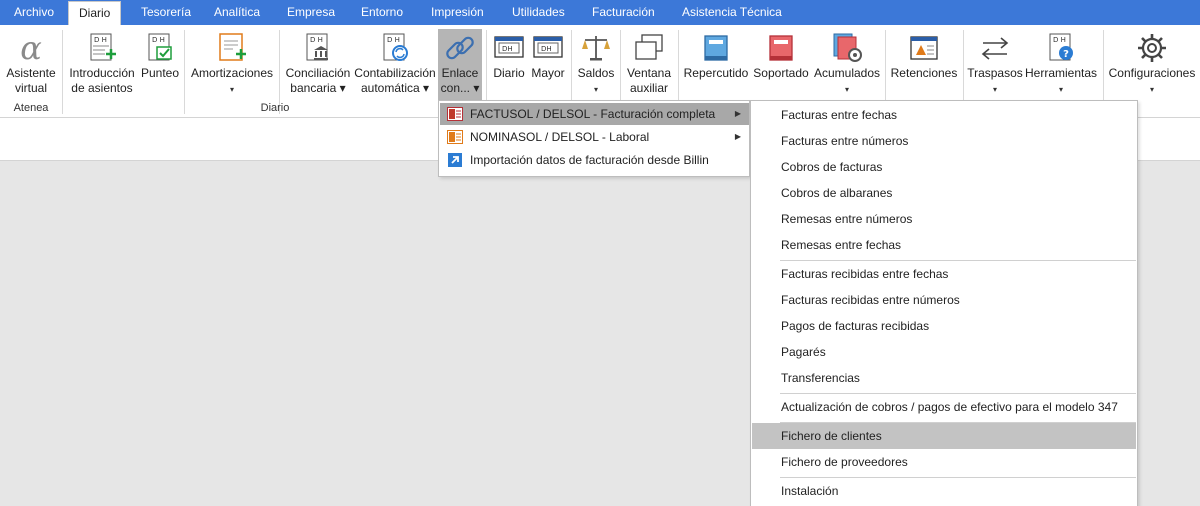 The image size is (1200, 506). I want to click on book-gear-icon, so click(847, 47).